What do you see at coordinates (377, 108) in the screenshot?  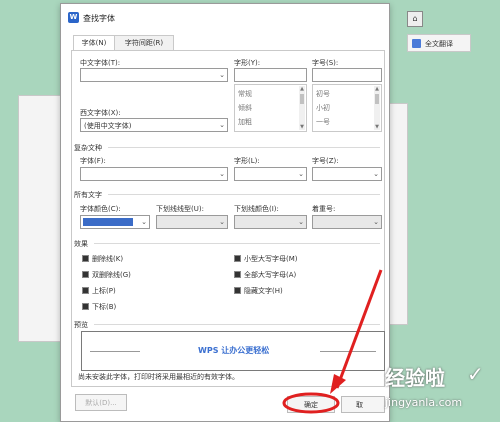 I see `size-scrollbar: ▲ ▼` at bounding box center [377, 108].